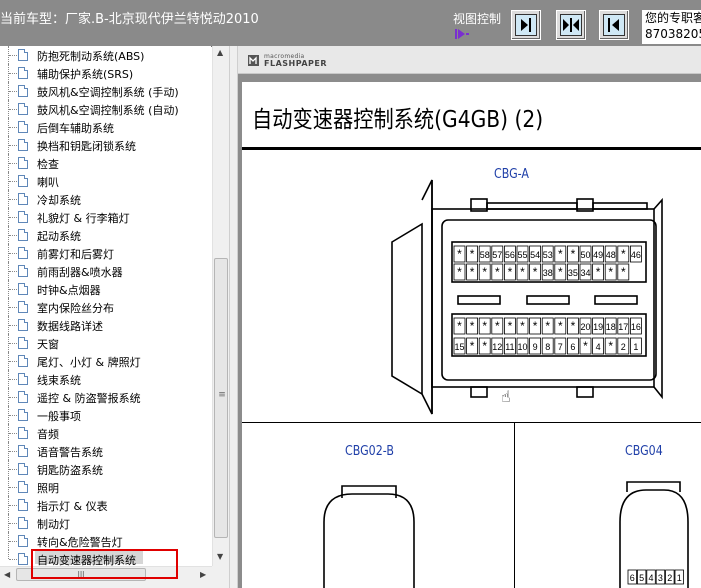 The height and width of the screenshot is (588, 701). What do you see at coordinates (105, 397) in the screenshot?
I see `tree-item: 遥控 & 防盗警报系统` at bounding box center [105, 397].